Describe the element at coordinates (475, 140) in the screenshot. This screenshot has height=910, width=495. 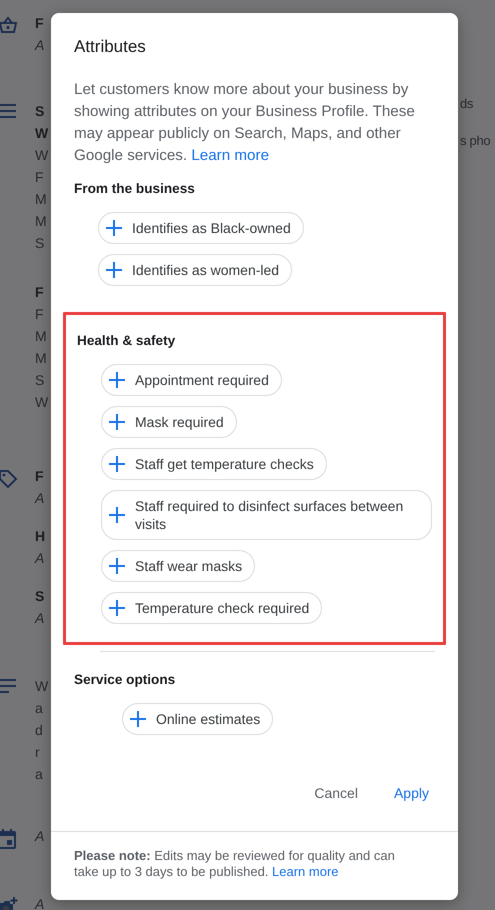
I see `background-text: s pho` at that location.